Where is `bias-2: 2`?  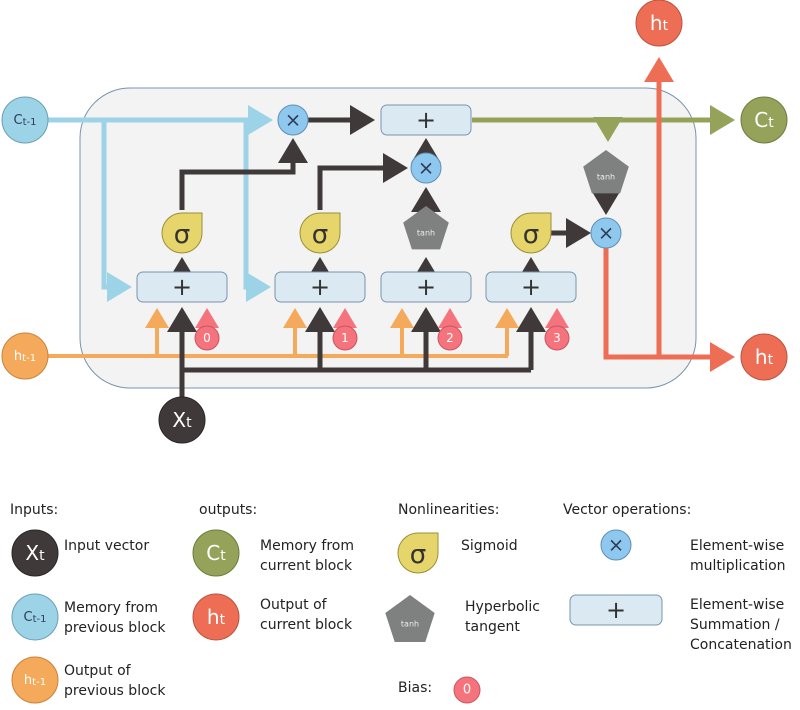
bias-2: 2 is located at coordinates (450, 338).